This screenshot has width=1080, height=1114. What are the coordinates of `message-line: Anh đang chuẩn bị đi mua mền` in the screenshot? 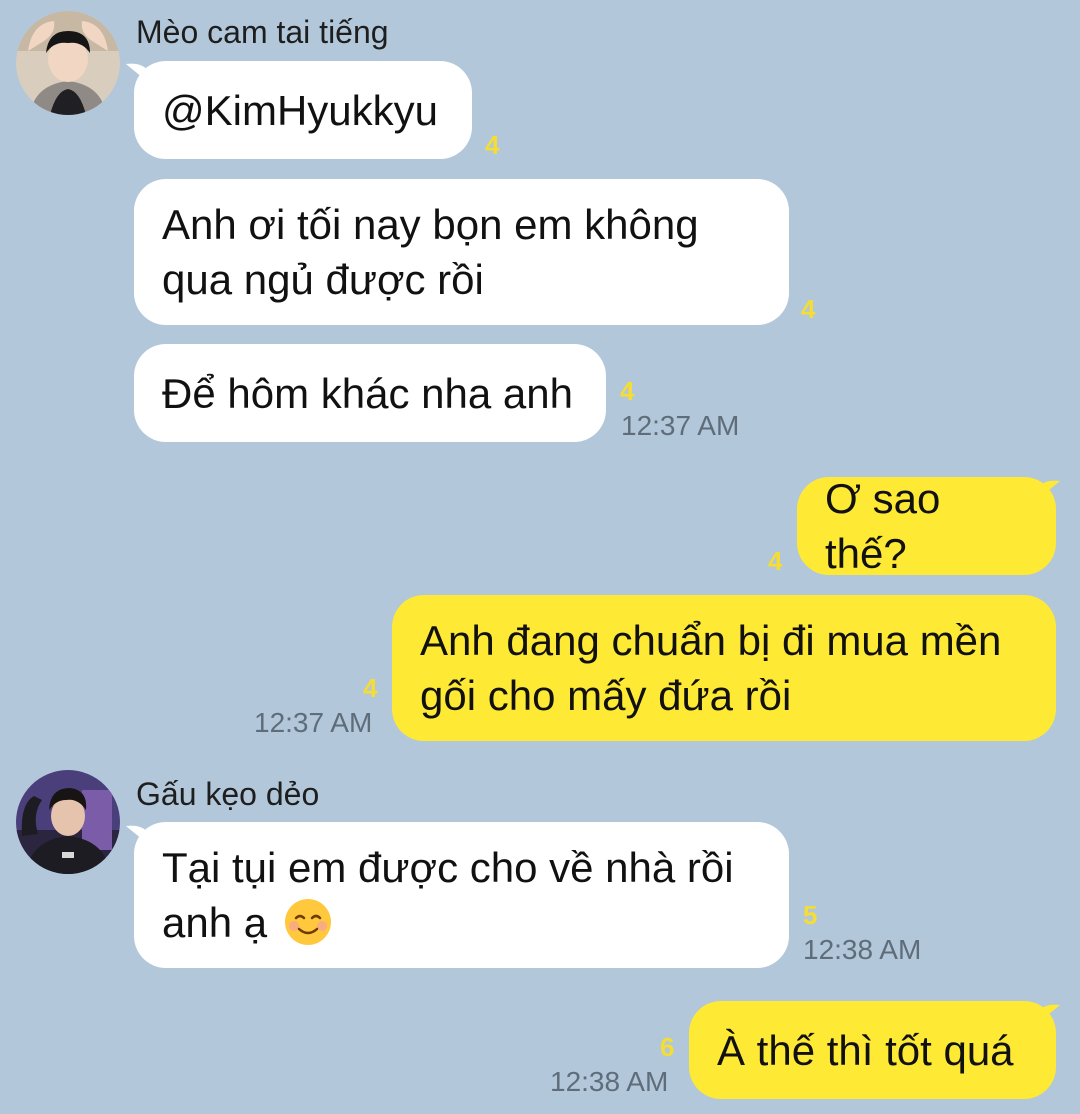 It's located at (711, 640).